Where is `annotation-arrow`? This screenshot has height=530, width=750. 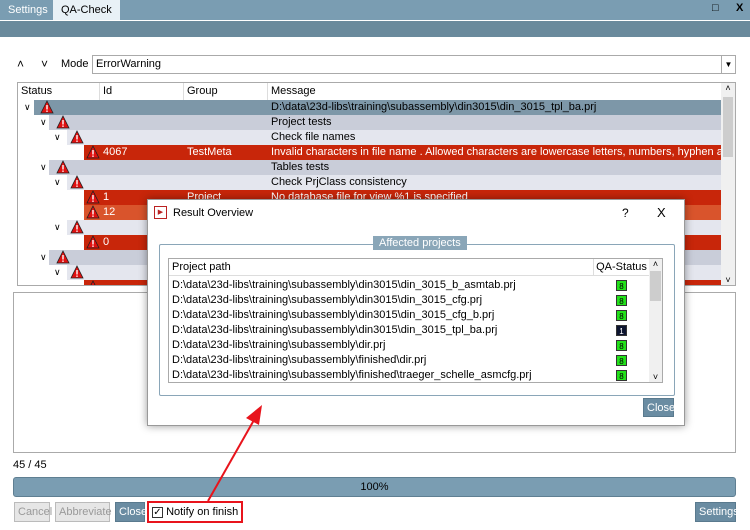 annotation-arrow is located at coordinates (234, 453).